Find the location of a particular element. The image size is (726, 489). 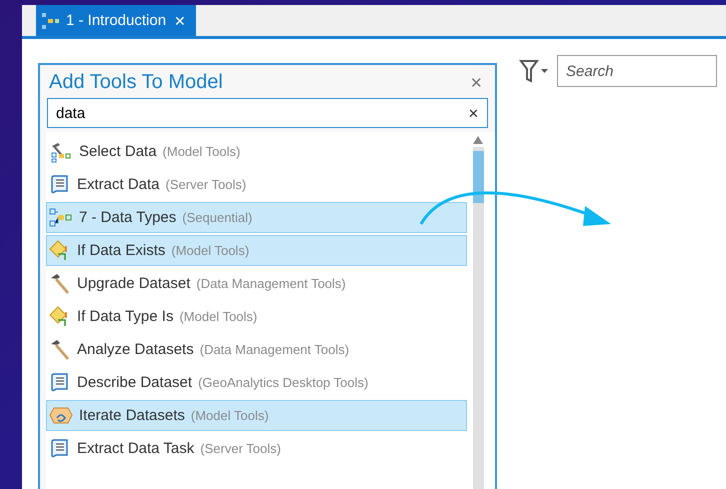

scroll-up-icon is located at coordinates (478, 140).